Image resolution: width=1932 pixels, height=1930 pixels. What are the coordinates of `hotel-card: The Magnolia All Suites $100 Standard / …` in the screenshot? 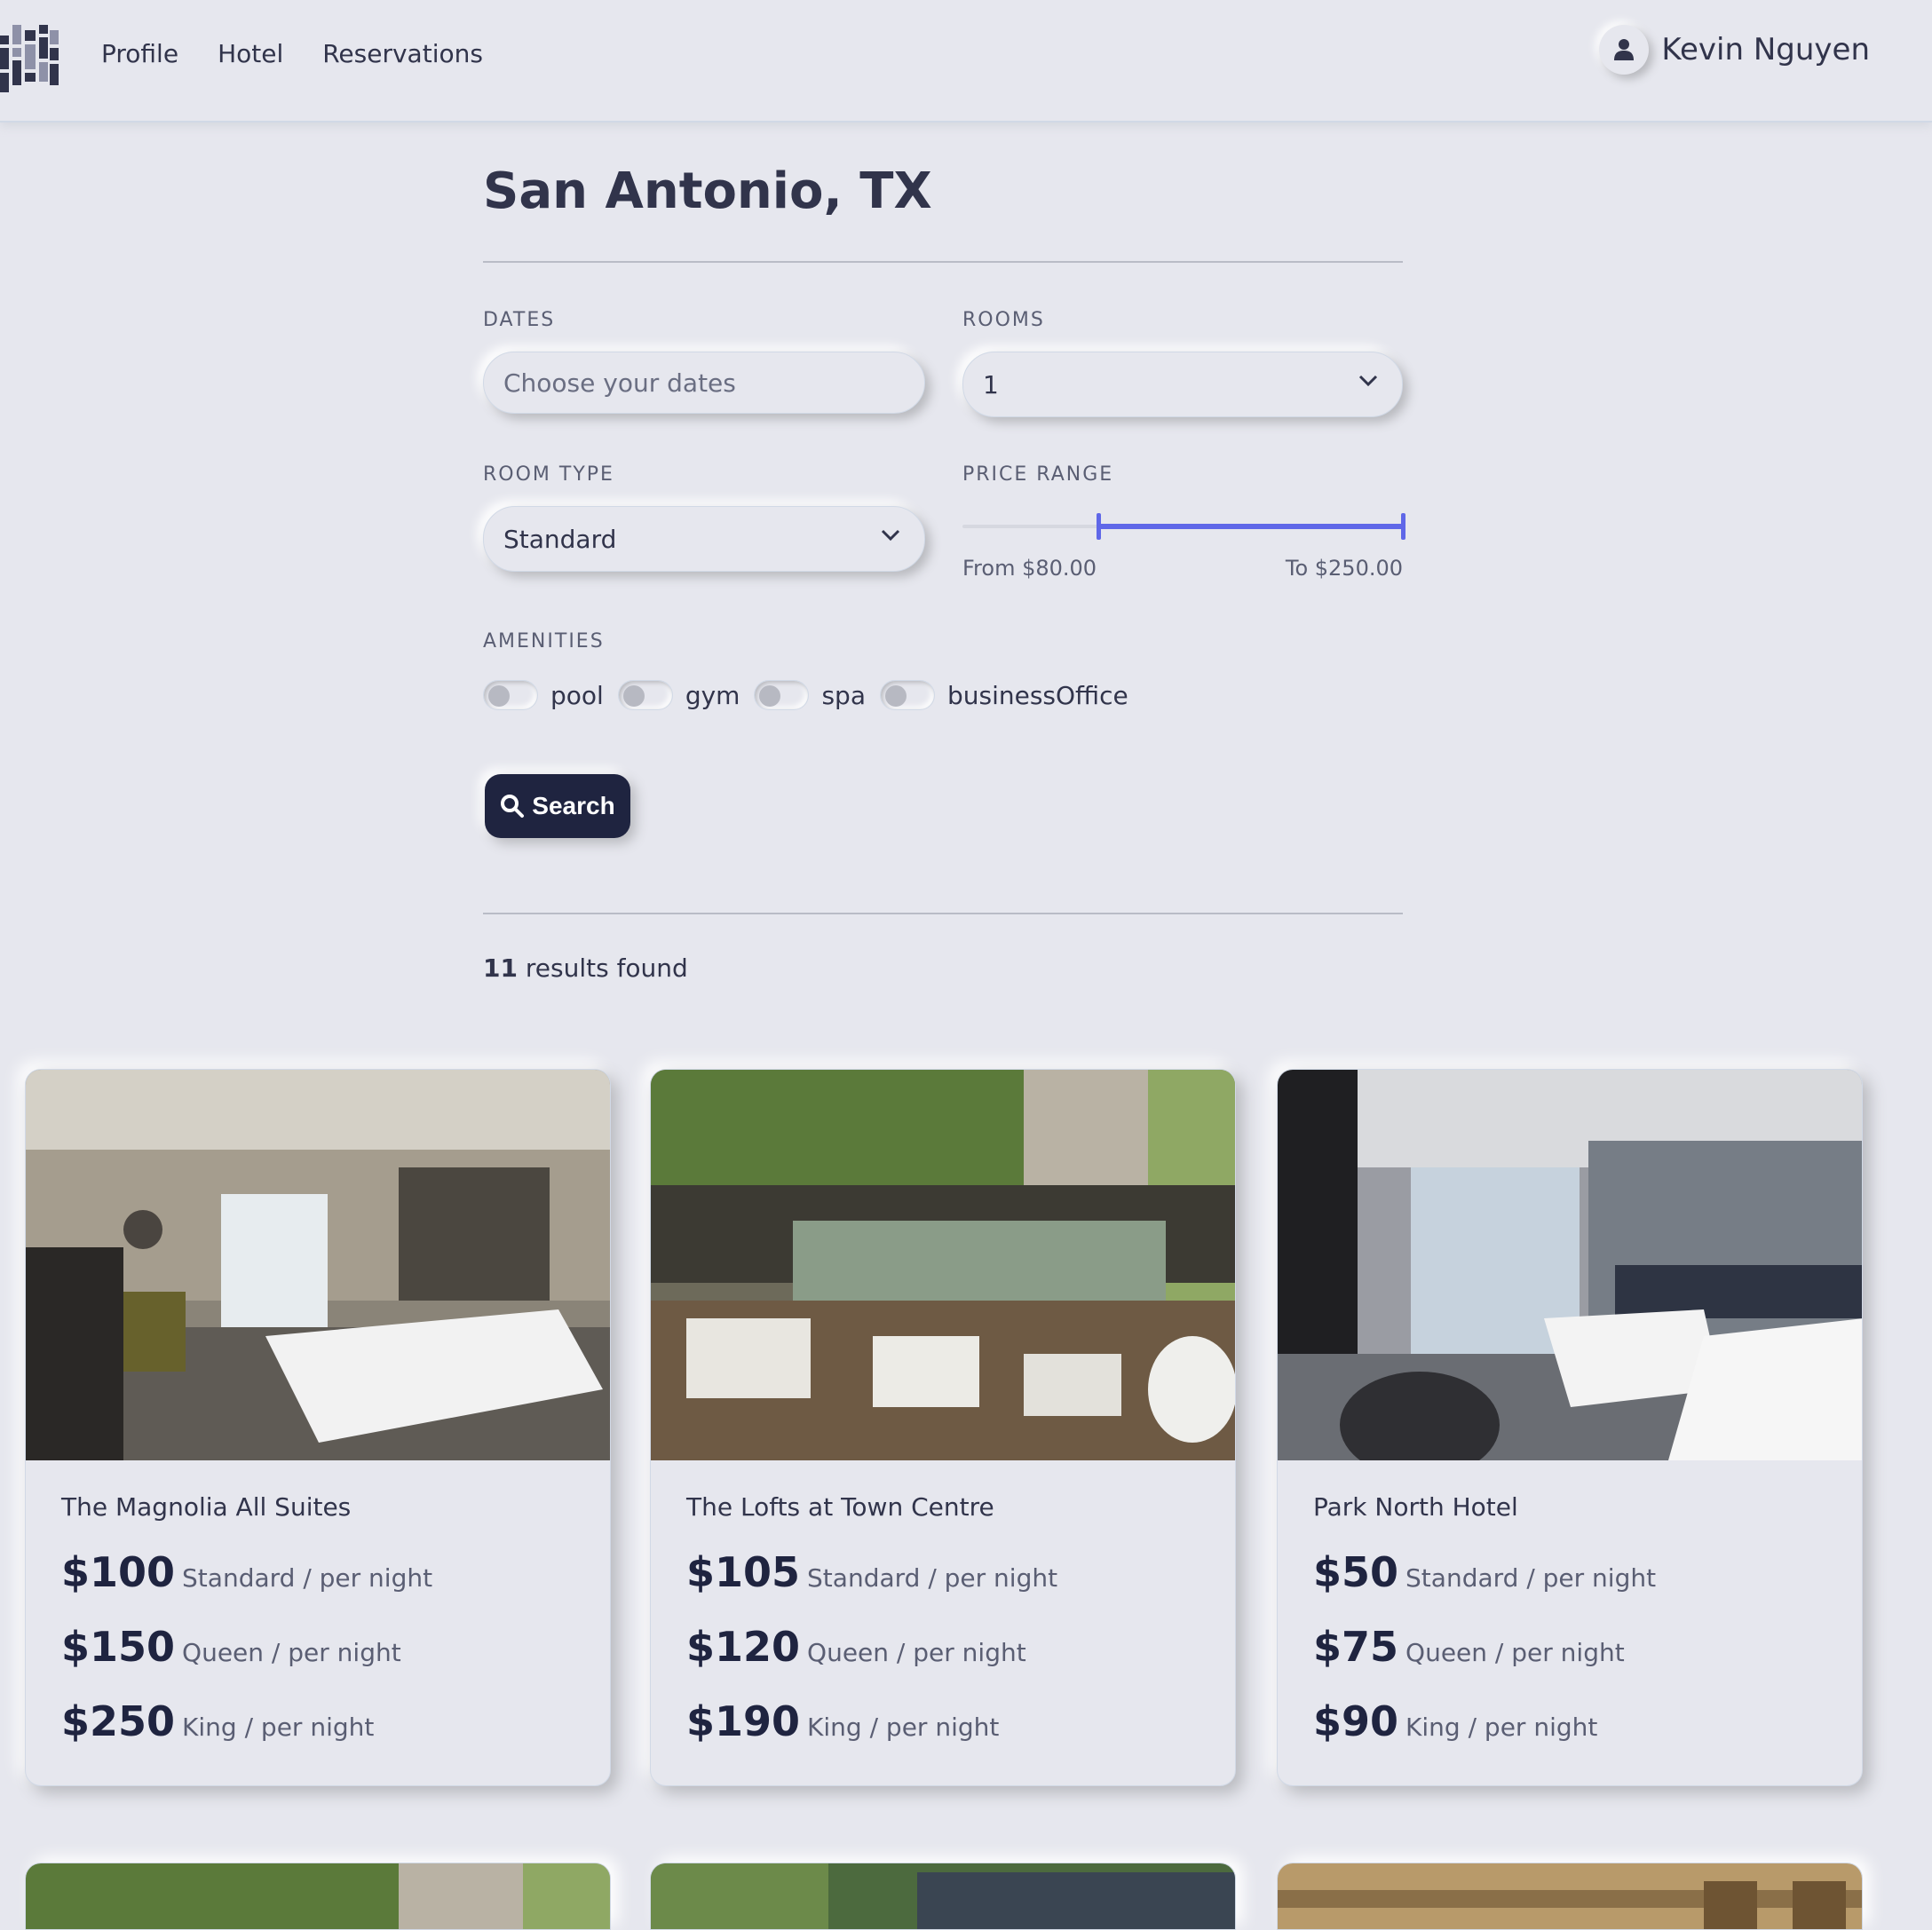 It's located at (318, 1428).